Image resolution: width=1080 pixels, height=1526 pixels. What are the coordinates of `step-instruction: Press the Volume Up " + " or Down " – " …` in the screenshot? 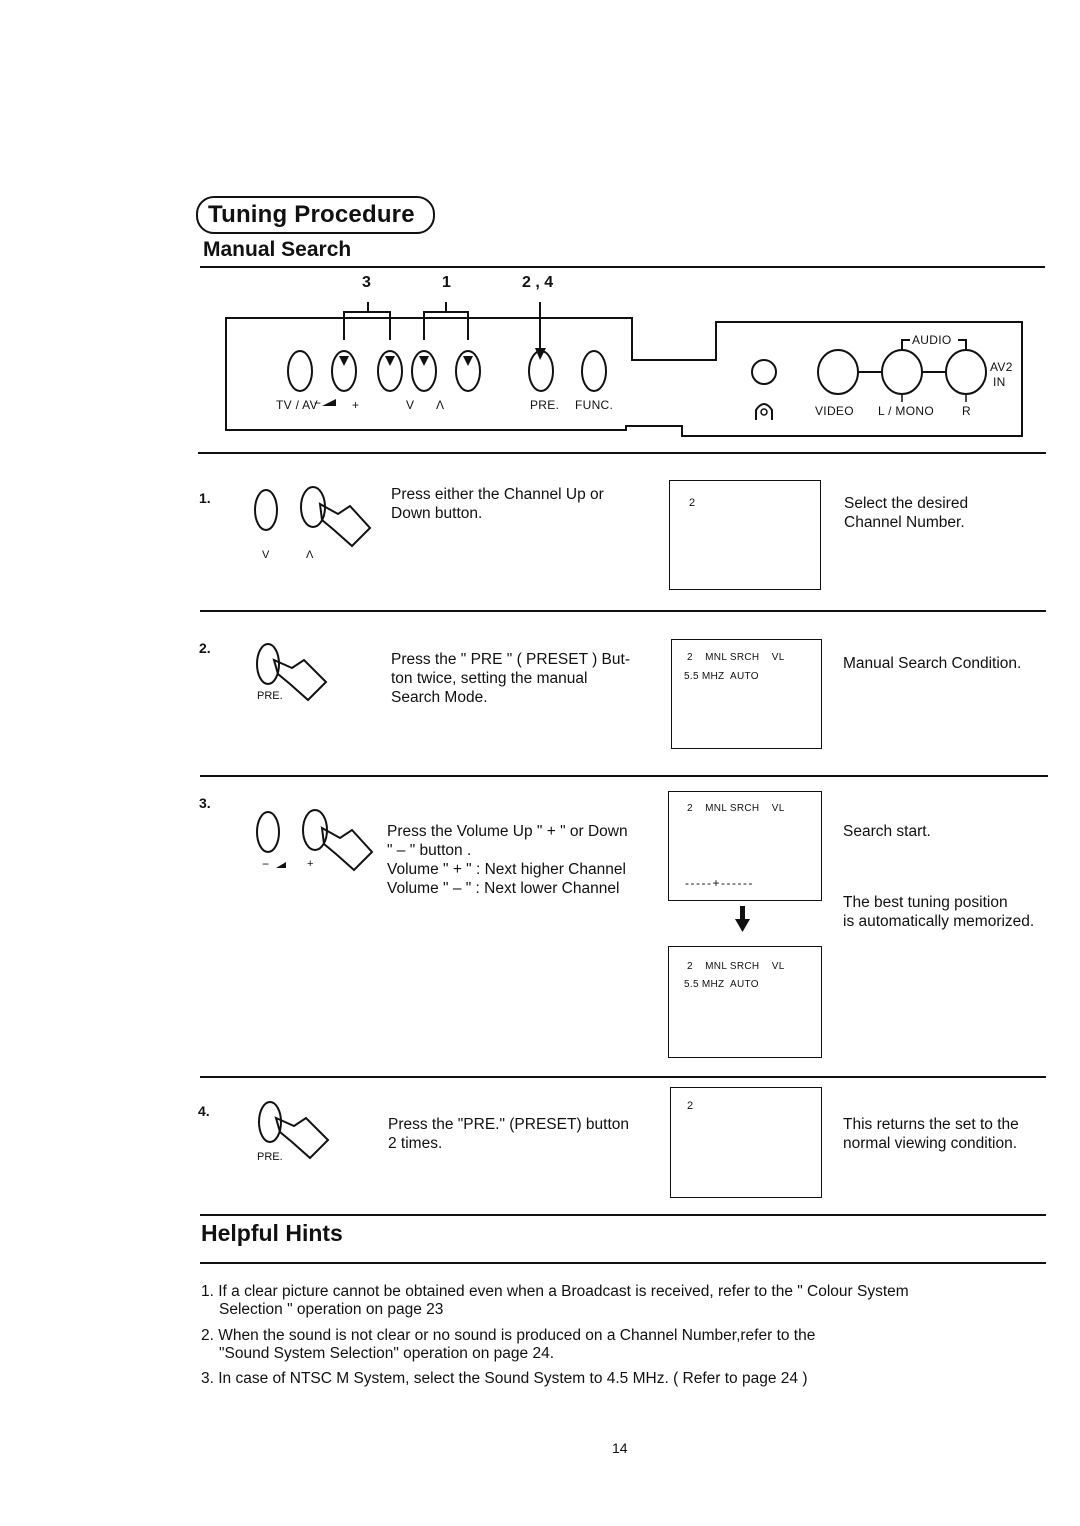 It's located at (507, 860).